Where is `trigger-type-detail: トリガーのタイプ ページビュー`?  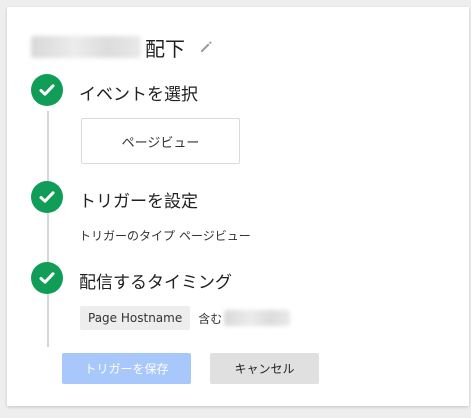 trigger-type-detail: トリガーのタイプ ページビュー is located at coordinates (167, 235).